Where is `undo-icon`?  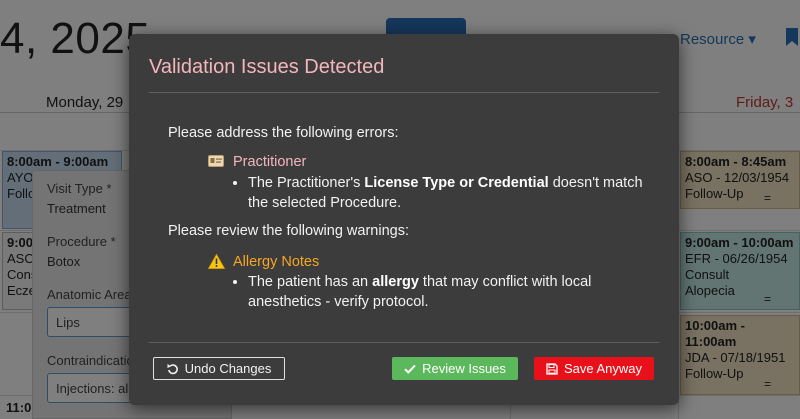
undo-icon is located at coordinates (172, 368).